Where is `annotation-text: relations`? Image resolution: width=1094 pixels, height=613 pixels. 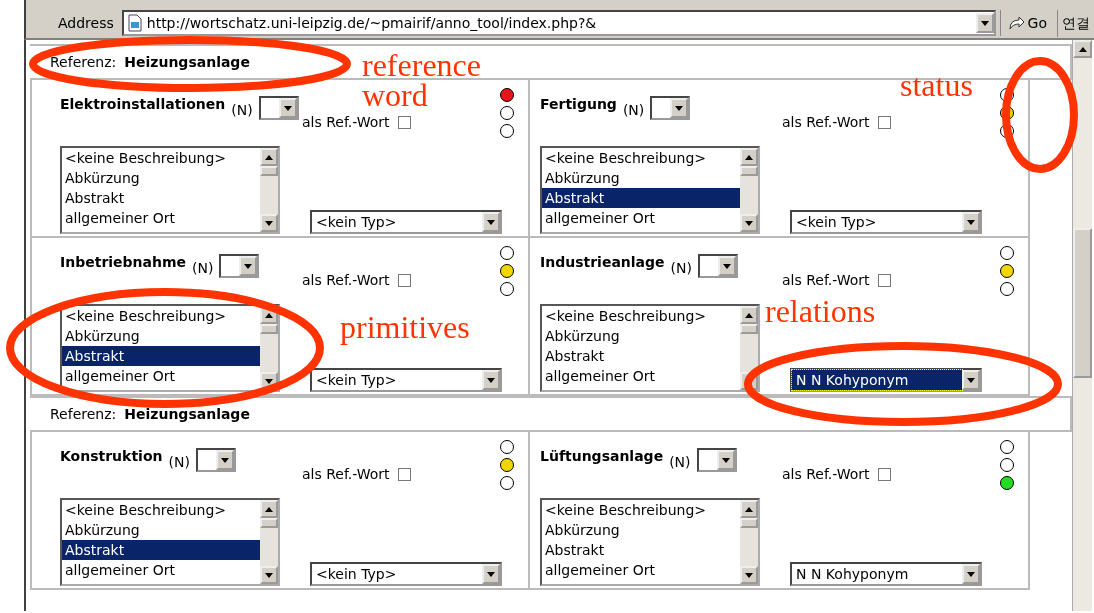 annotation-text: relations is located at coordinates (820, 311).